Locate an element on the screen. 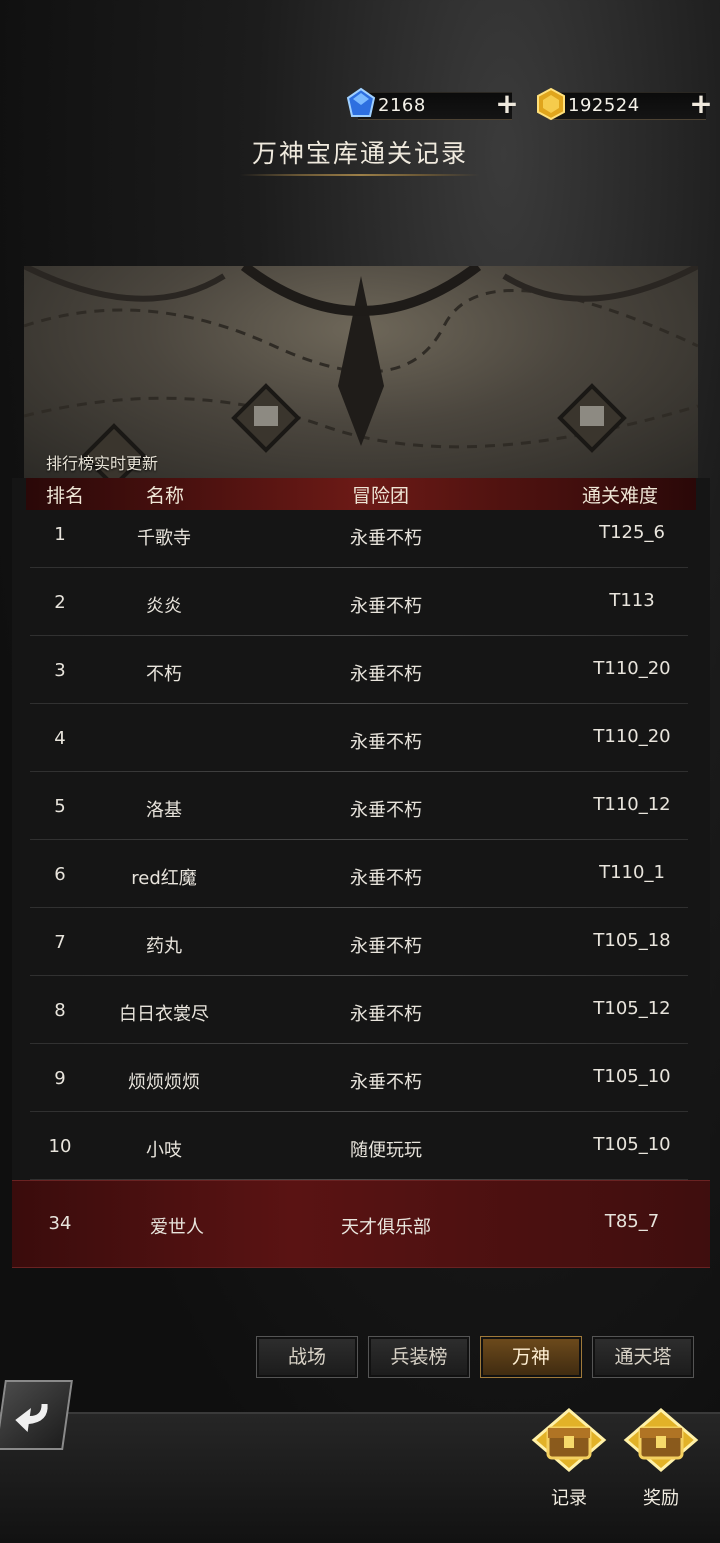 The image size is (720, 1543). row-rank: 1 is located at coordinates (60, 534).